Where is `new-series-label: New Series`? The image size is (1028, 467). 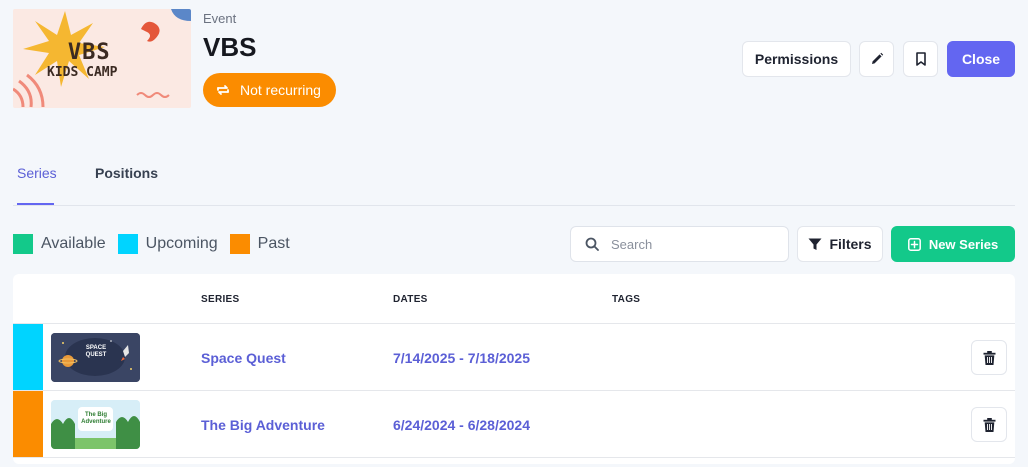
new-series-label: New Series is located at coordinates (963, 244).